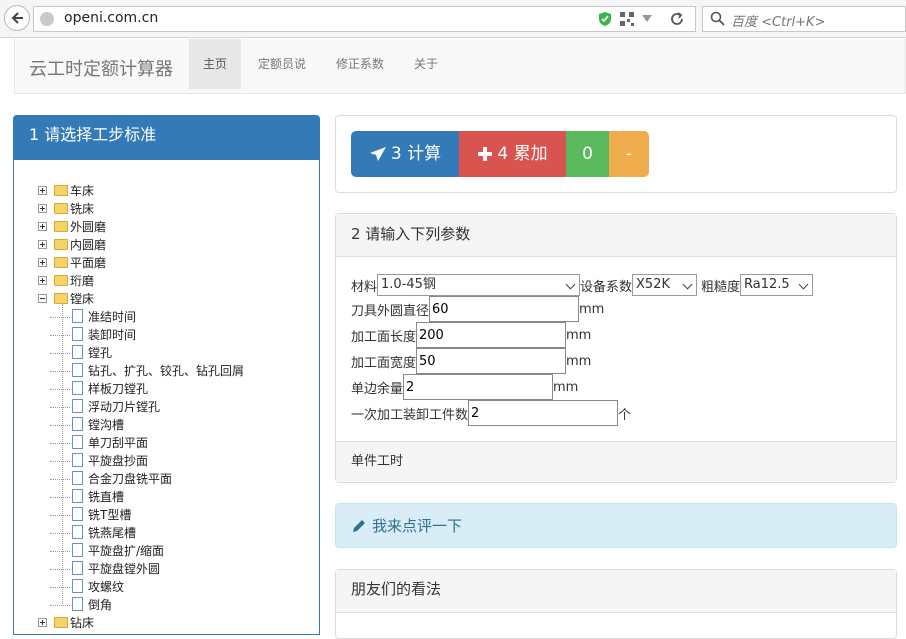 This screenshot has height=639, width=906. What do you see at coordinates (164, 281) in the screenshot?
I see `tree-folder: 珩磨` at bounding box center [164, 281].